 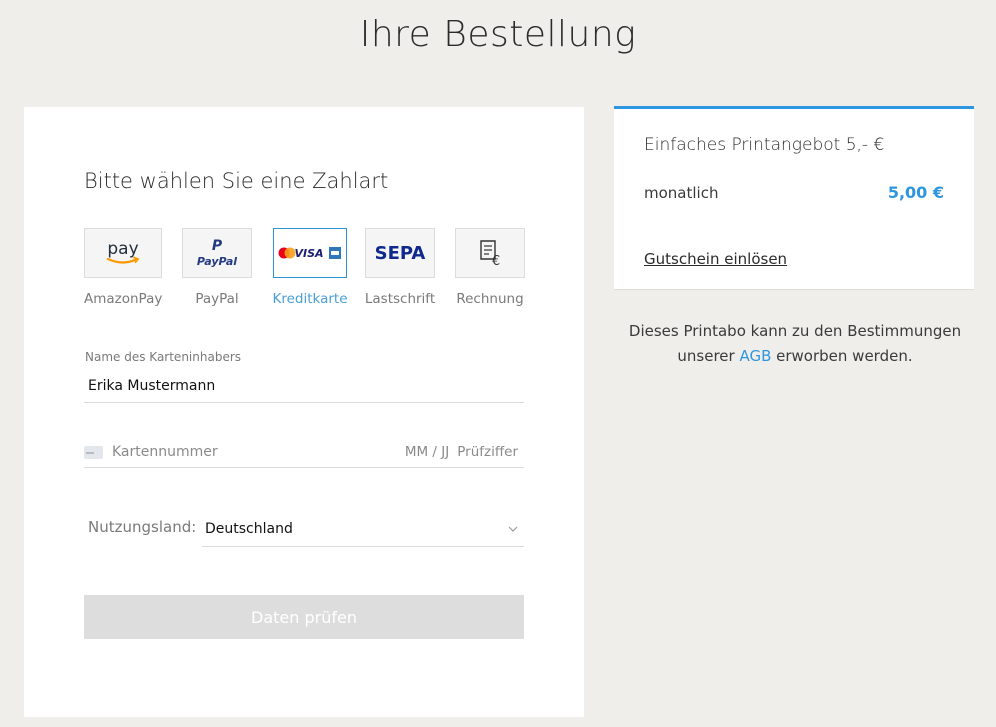 What do you see at coordinates (258, 452) in the screenshot?
I see `card-number-input: Kartennummer` at bounding box center [258, 452].